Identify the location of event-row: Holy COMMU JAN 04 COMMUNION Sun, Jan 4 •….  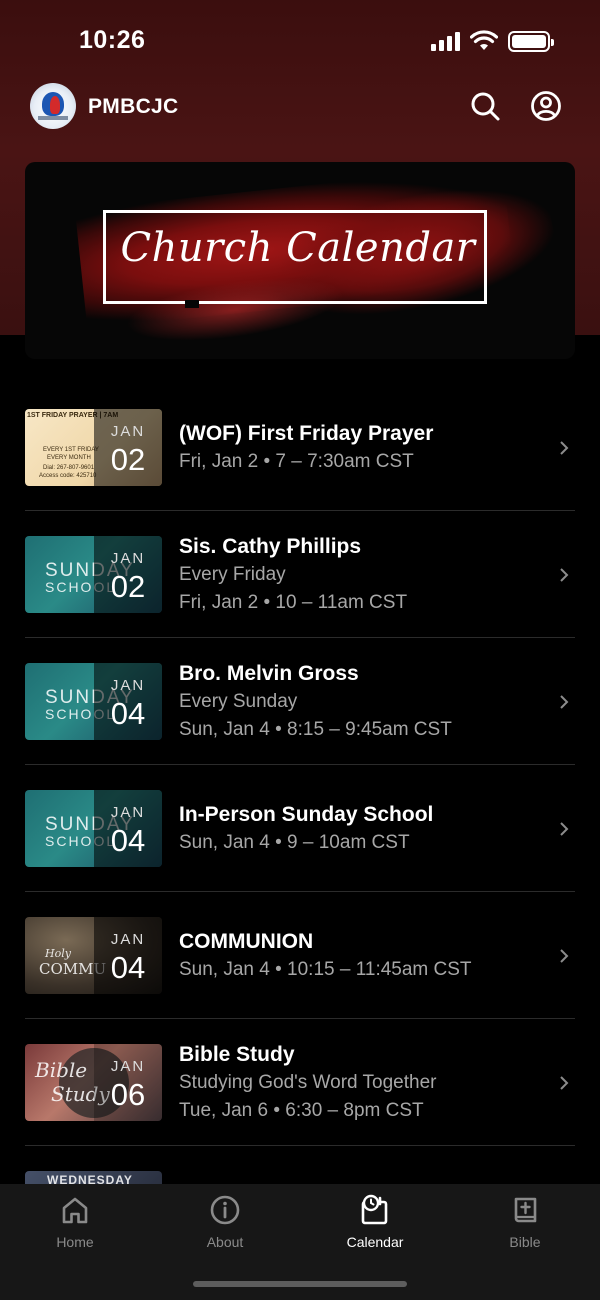
(300, 955).